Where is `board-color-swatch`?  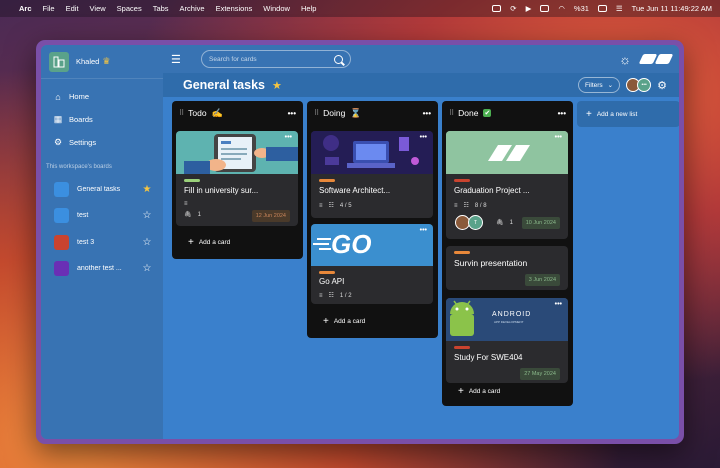 board-color-swatch is located at coordinates (61, 269).